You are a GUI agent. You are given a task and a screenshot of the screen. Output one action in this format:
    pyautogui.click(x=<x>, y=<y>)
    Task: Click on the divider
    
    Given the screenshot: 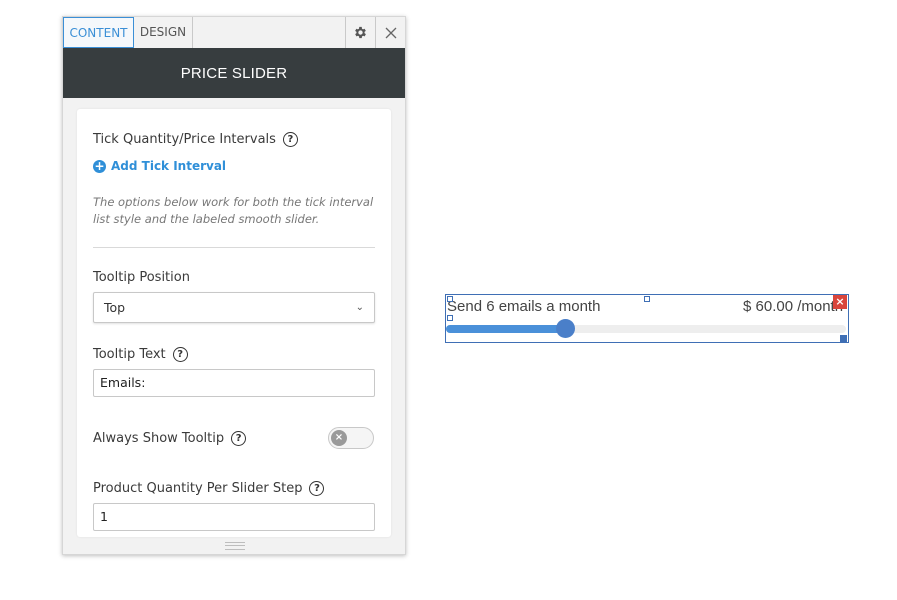 What is the action you would take?
    pyautogui.click(x=234, y=247)
    